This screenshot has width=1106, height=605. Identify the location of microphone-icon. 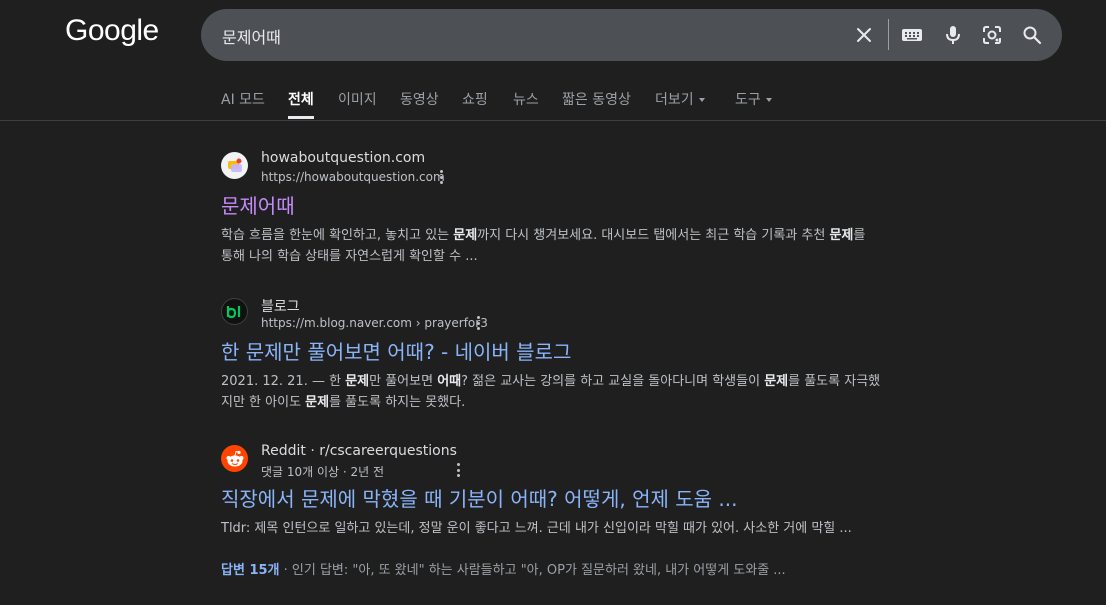
(953, 35).